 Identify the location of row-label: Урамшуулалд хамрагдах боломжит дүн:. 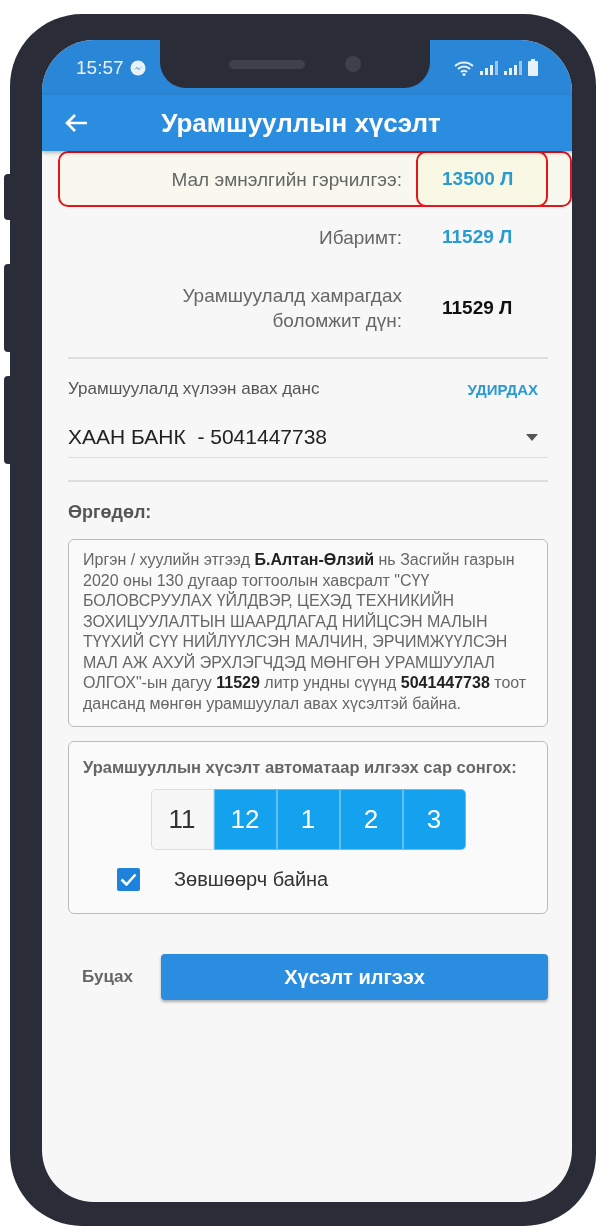
(291, 308).